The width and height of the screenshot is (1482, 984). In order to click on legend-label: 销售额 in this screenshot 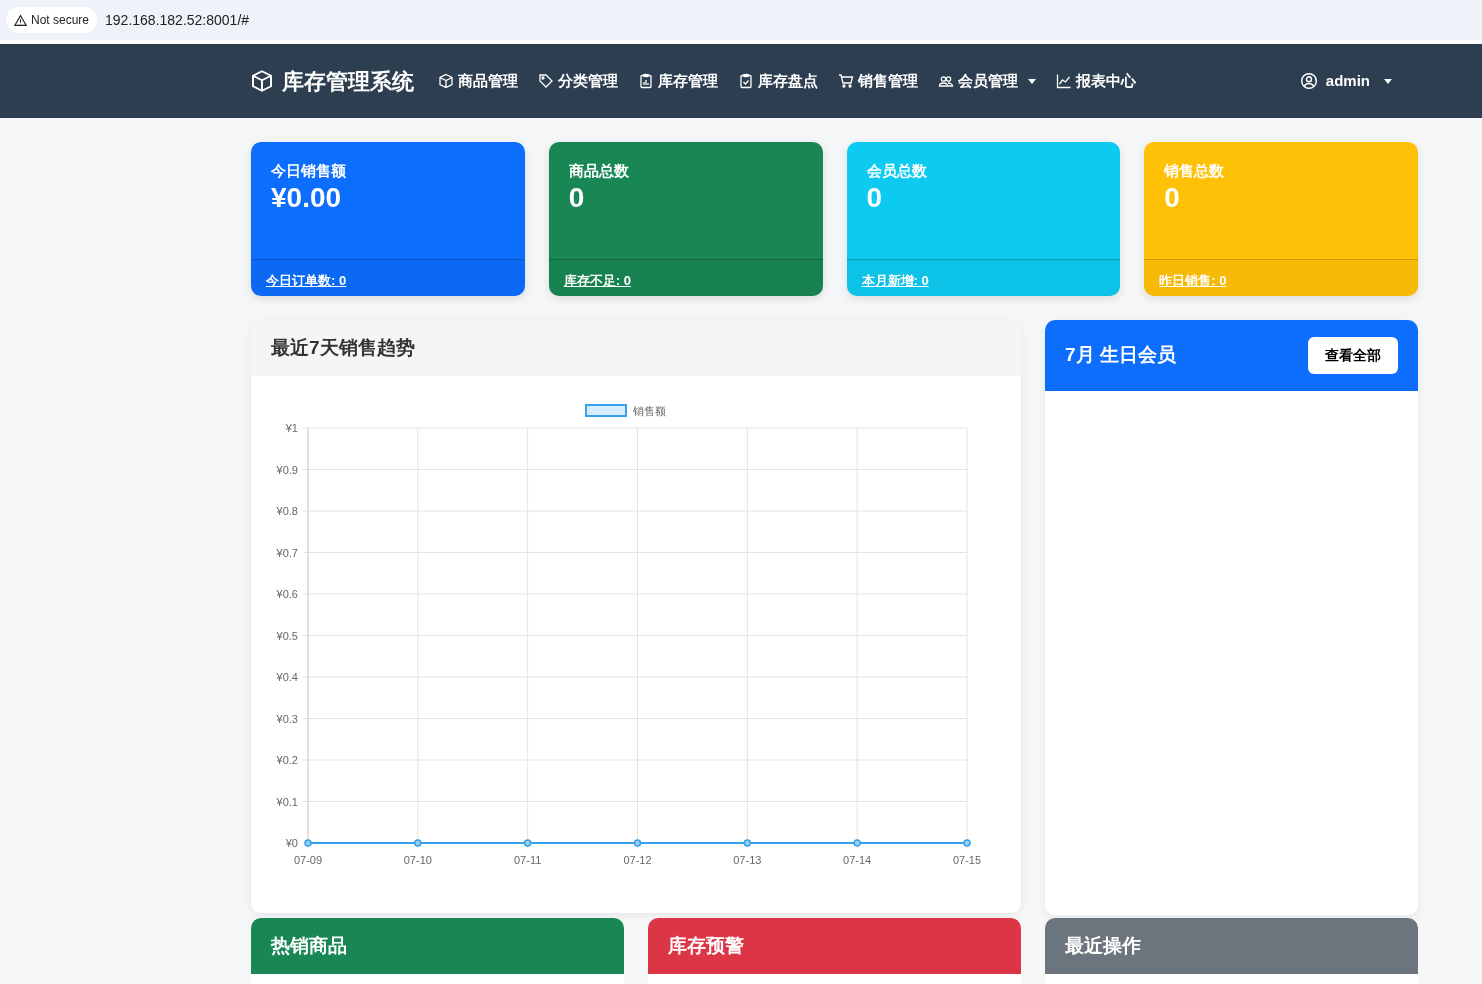, I will do `click(649, 411)`.